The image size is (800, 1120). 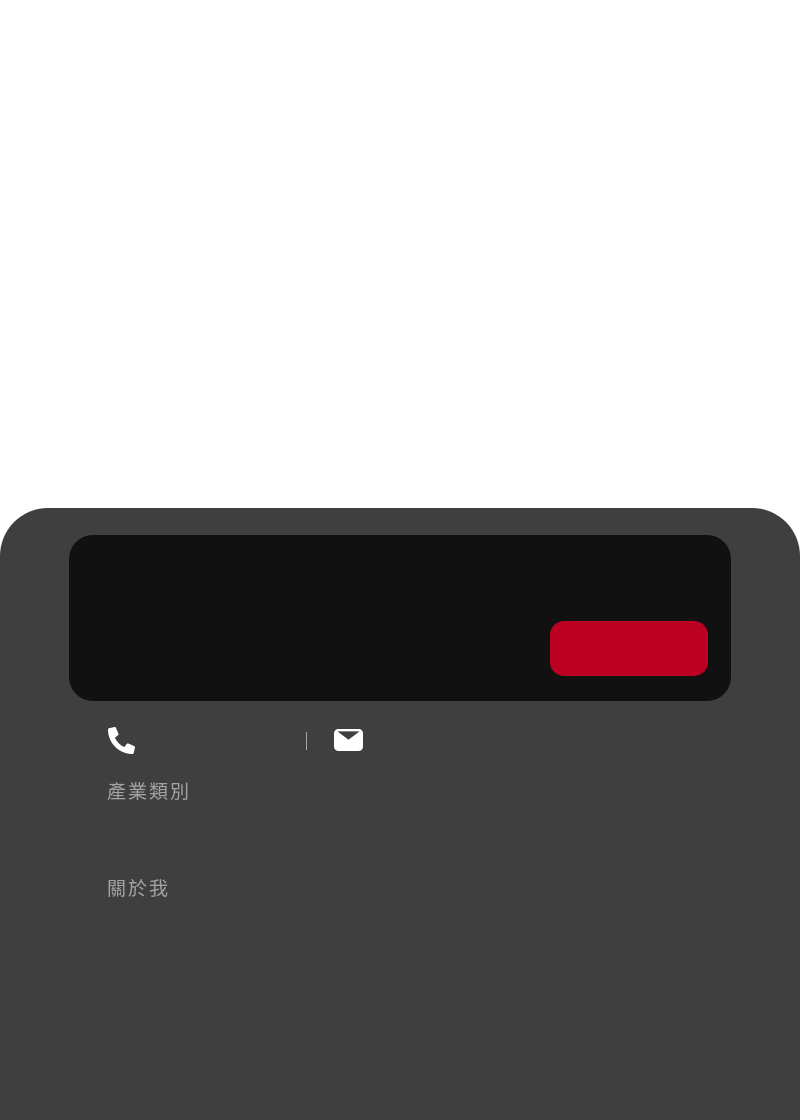 What do you see at coordinates (306, 741) in the screenshot?
I see `contact-divider` at bounding box center [306, 741].